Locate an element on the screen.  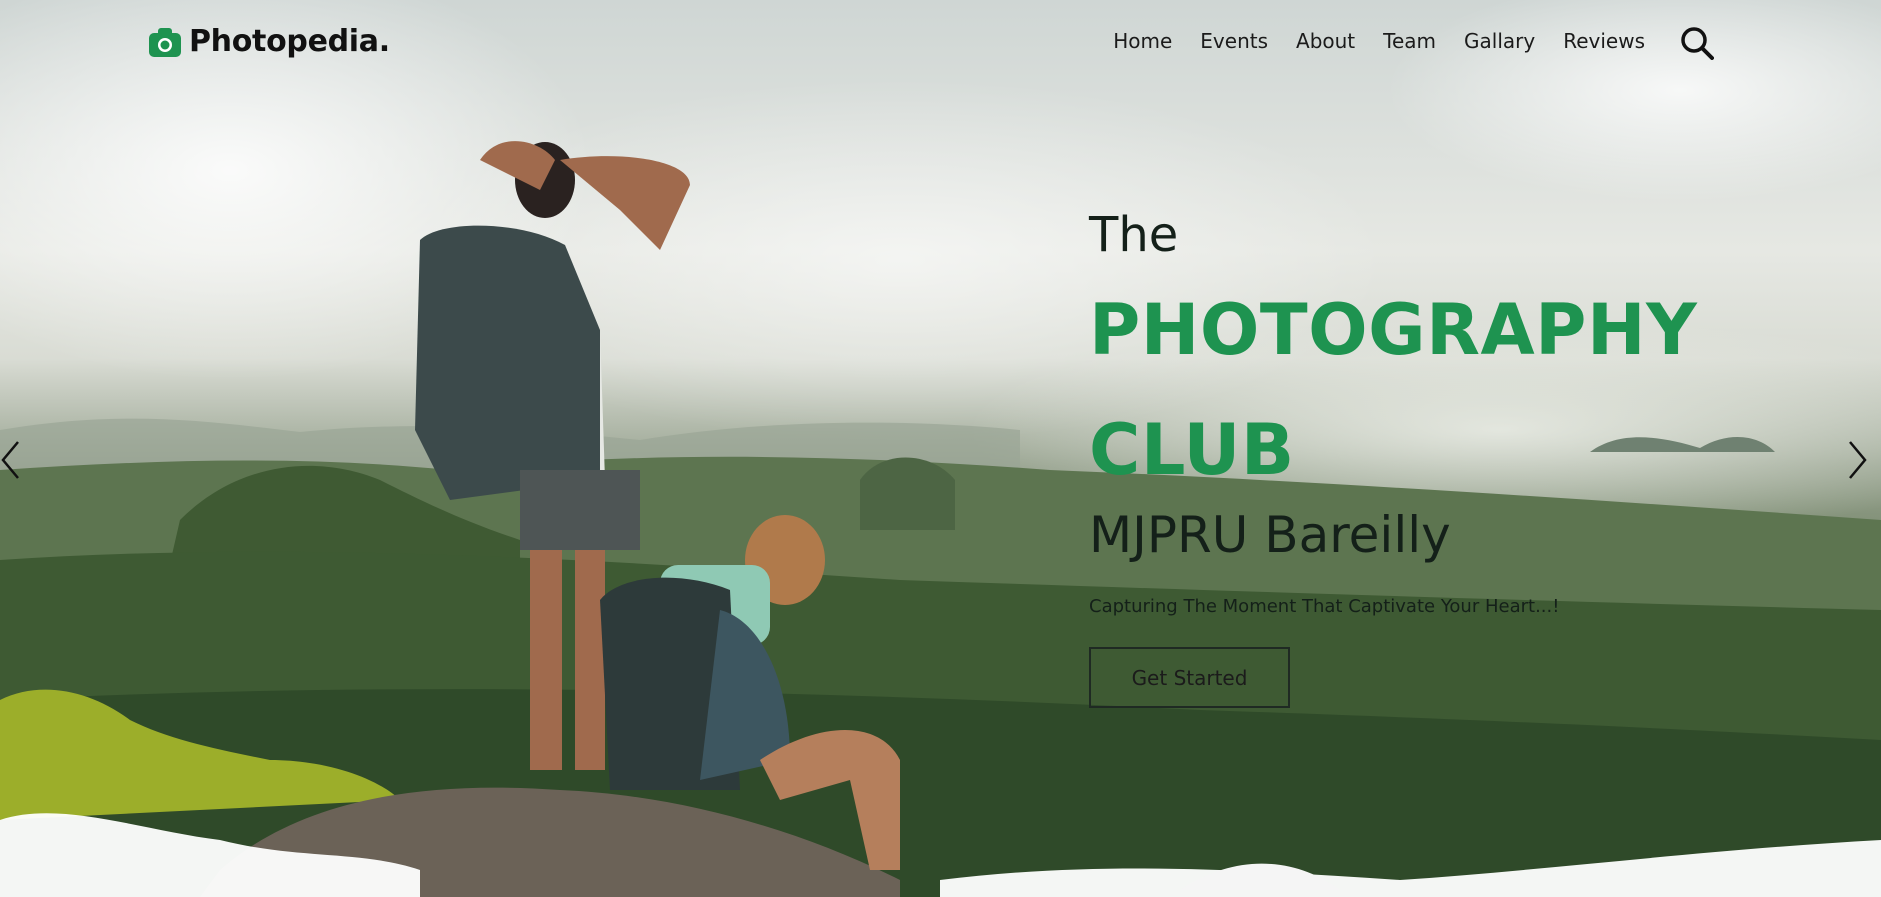
nav-team: Team is located at coordinates (1409, 41).